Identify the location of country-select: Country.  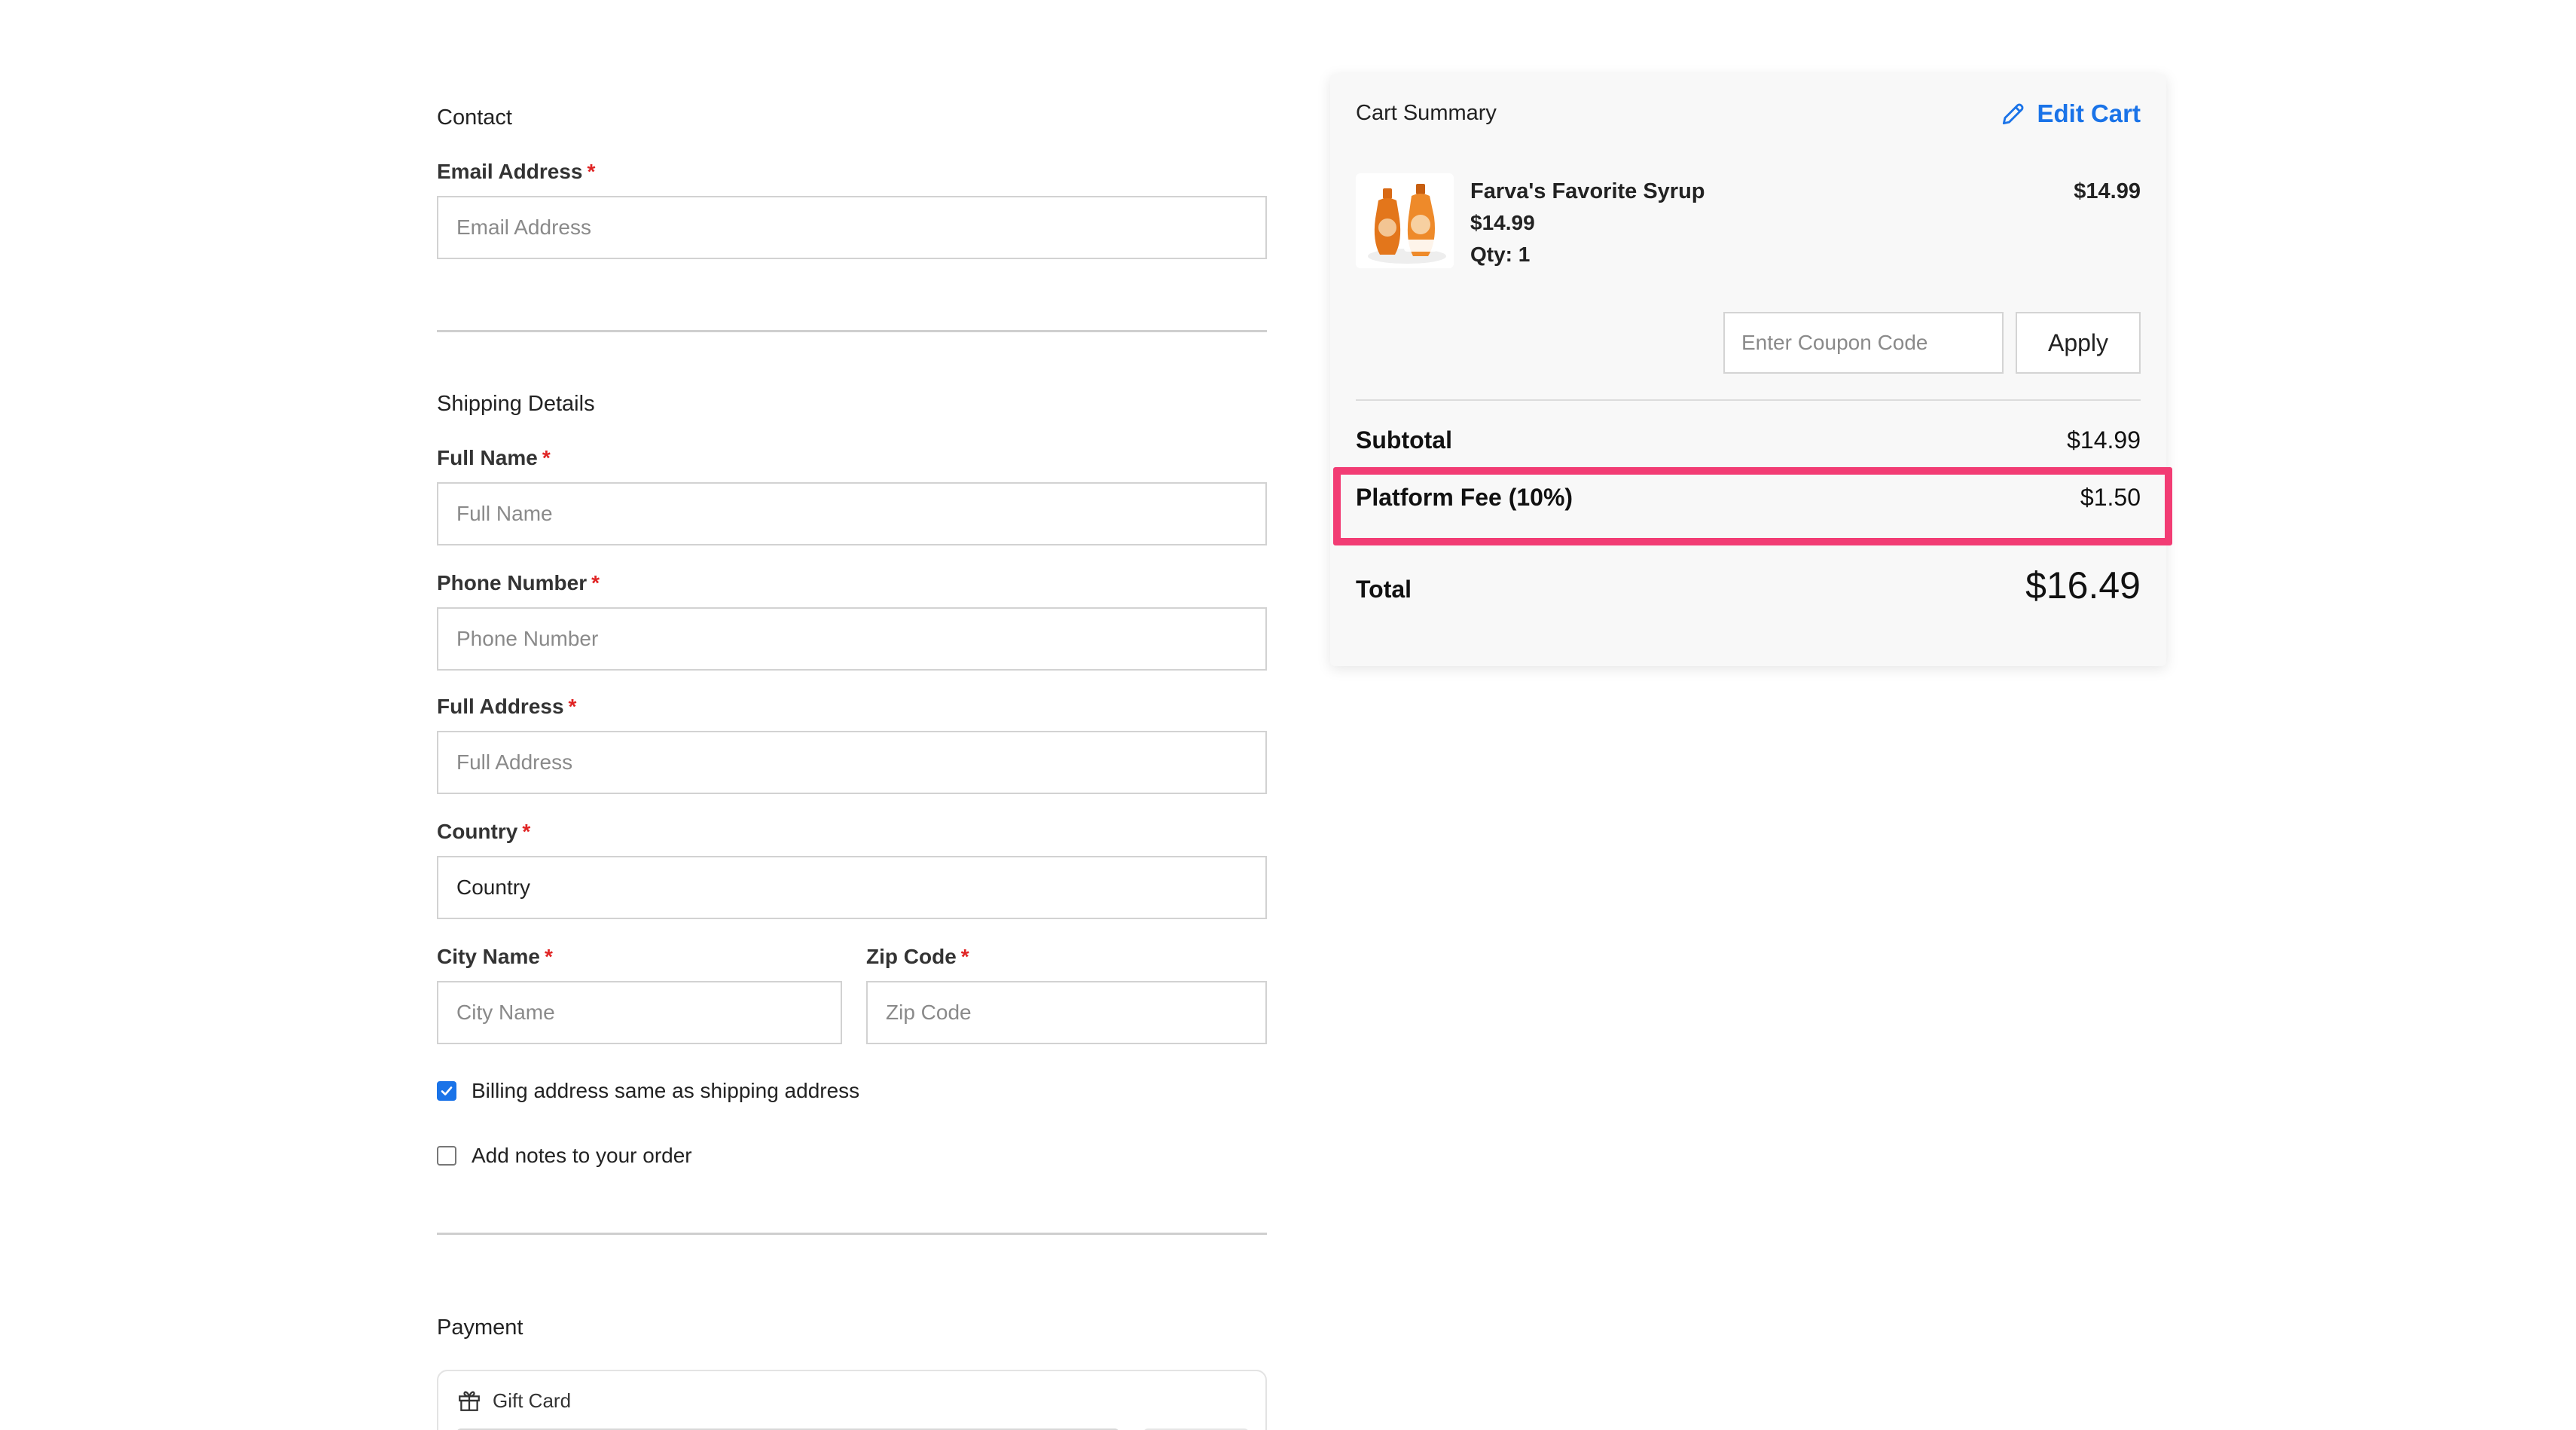
(852, 887).